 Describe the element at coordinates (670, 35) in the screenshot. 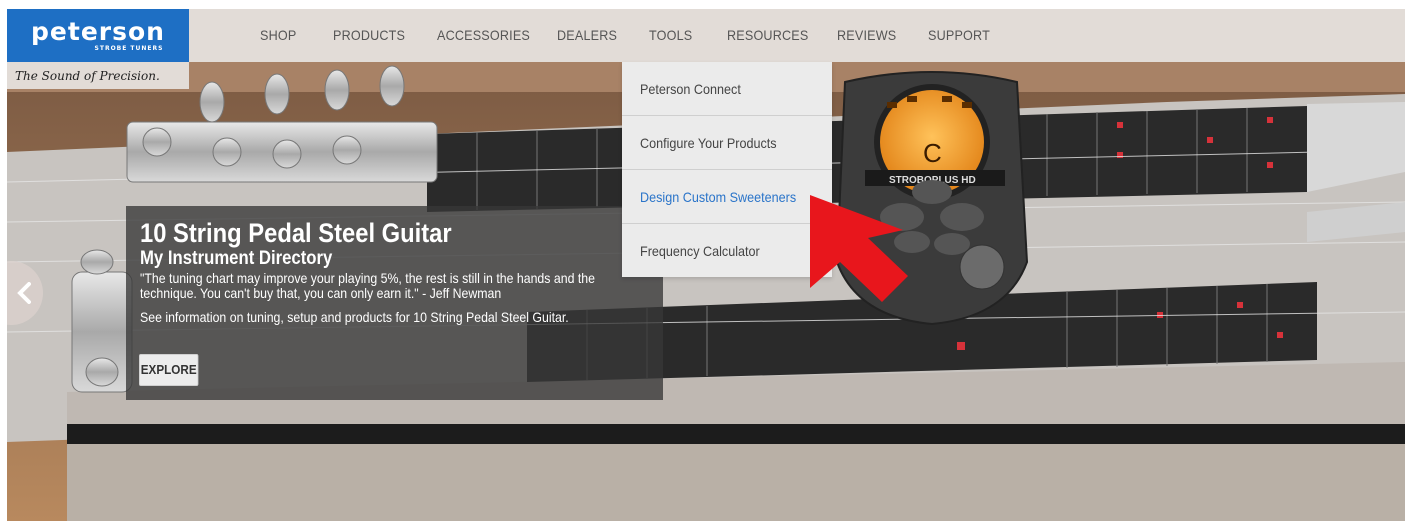

I see `nav-tools: TOOLS` at that location.